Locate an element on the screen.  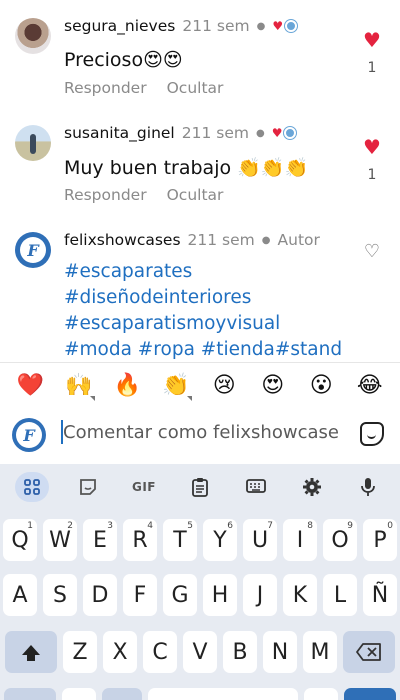
brand-logo-icon: F is located at coordinates (29, 435).